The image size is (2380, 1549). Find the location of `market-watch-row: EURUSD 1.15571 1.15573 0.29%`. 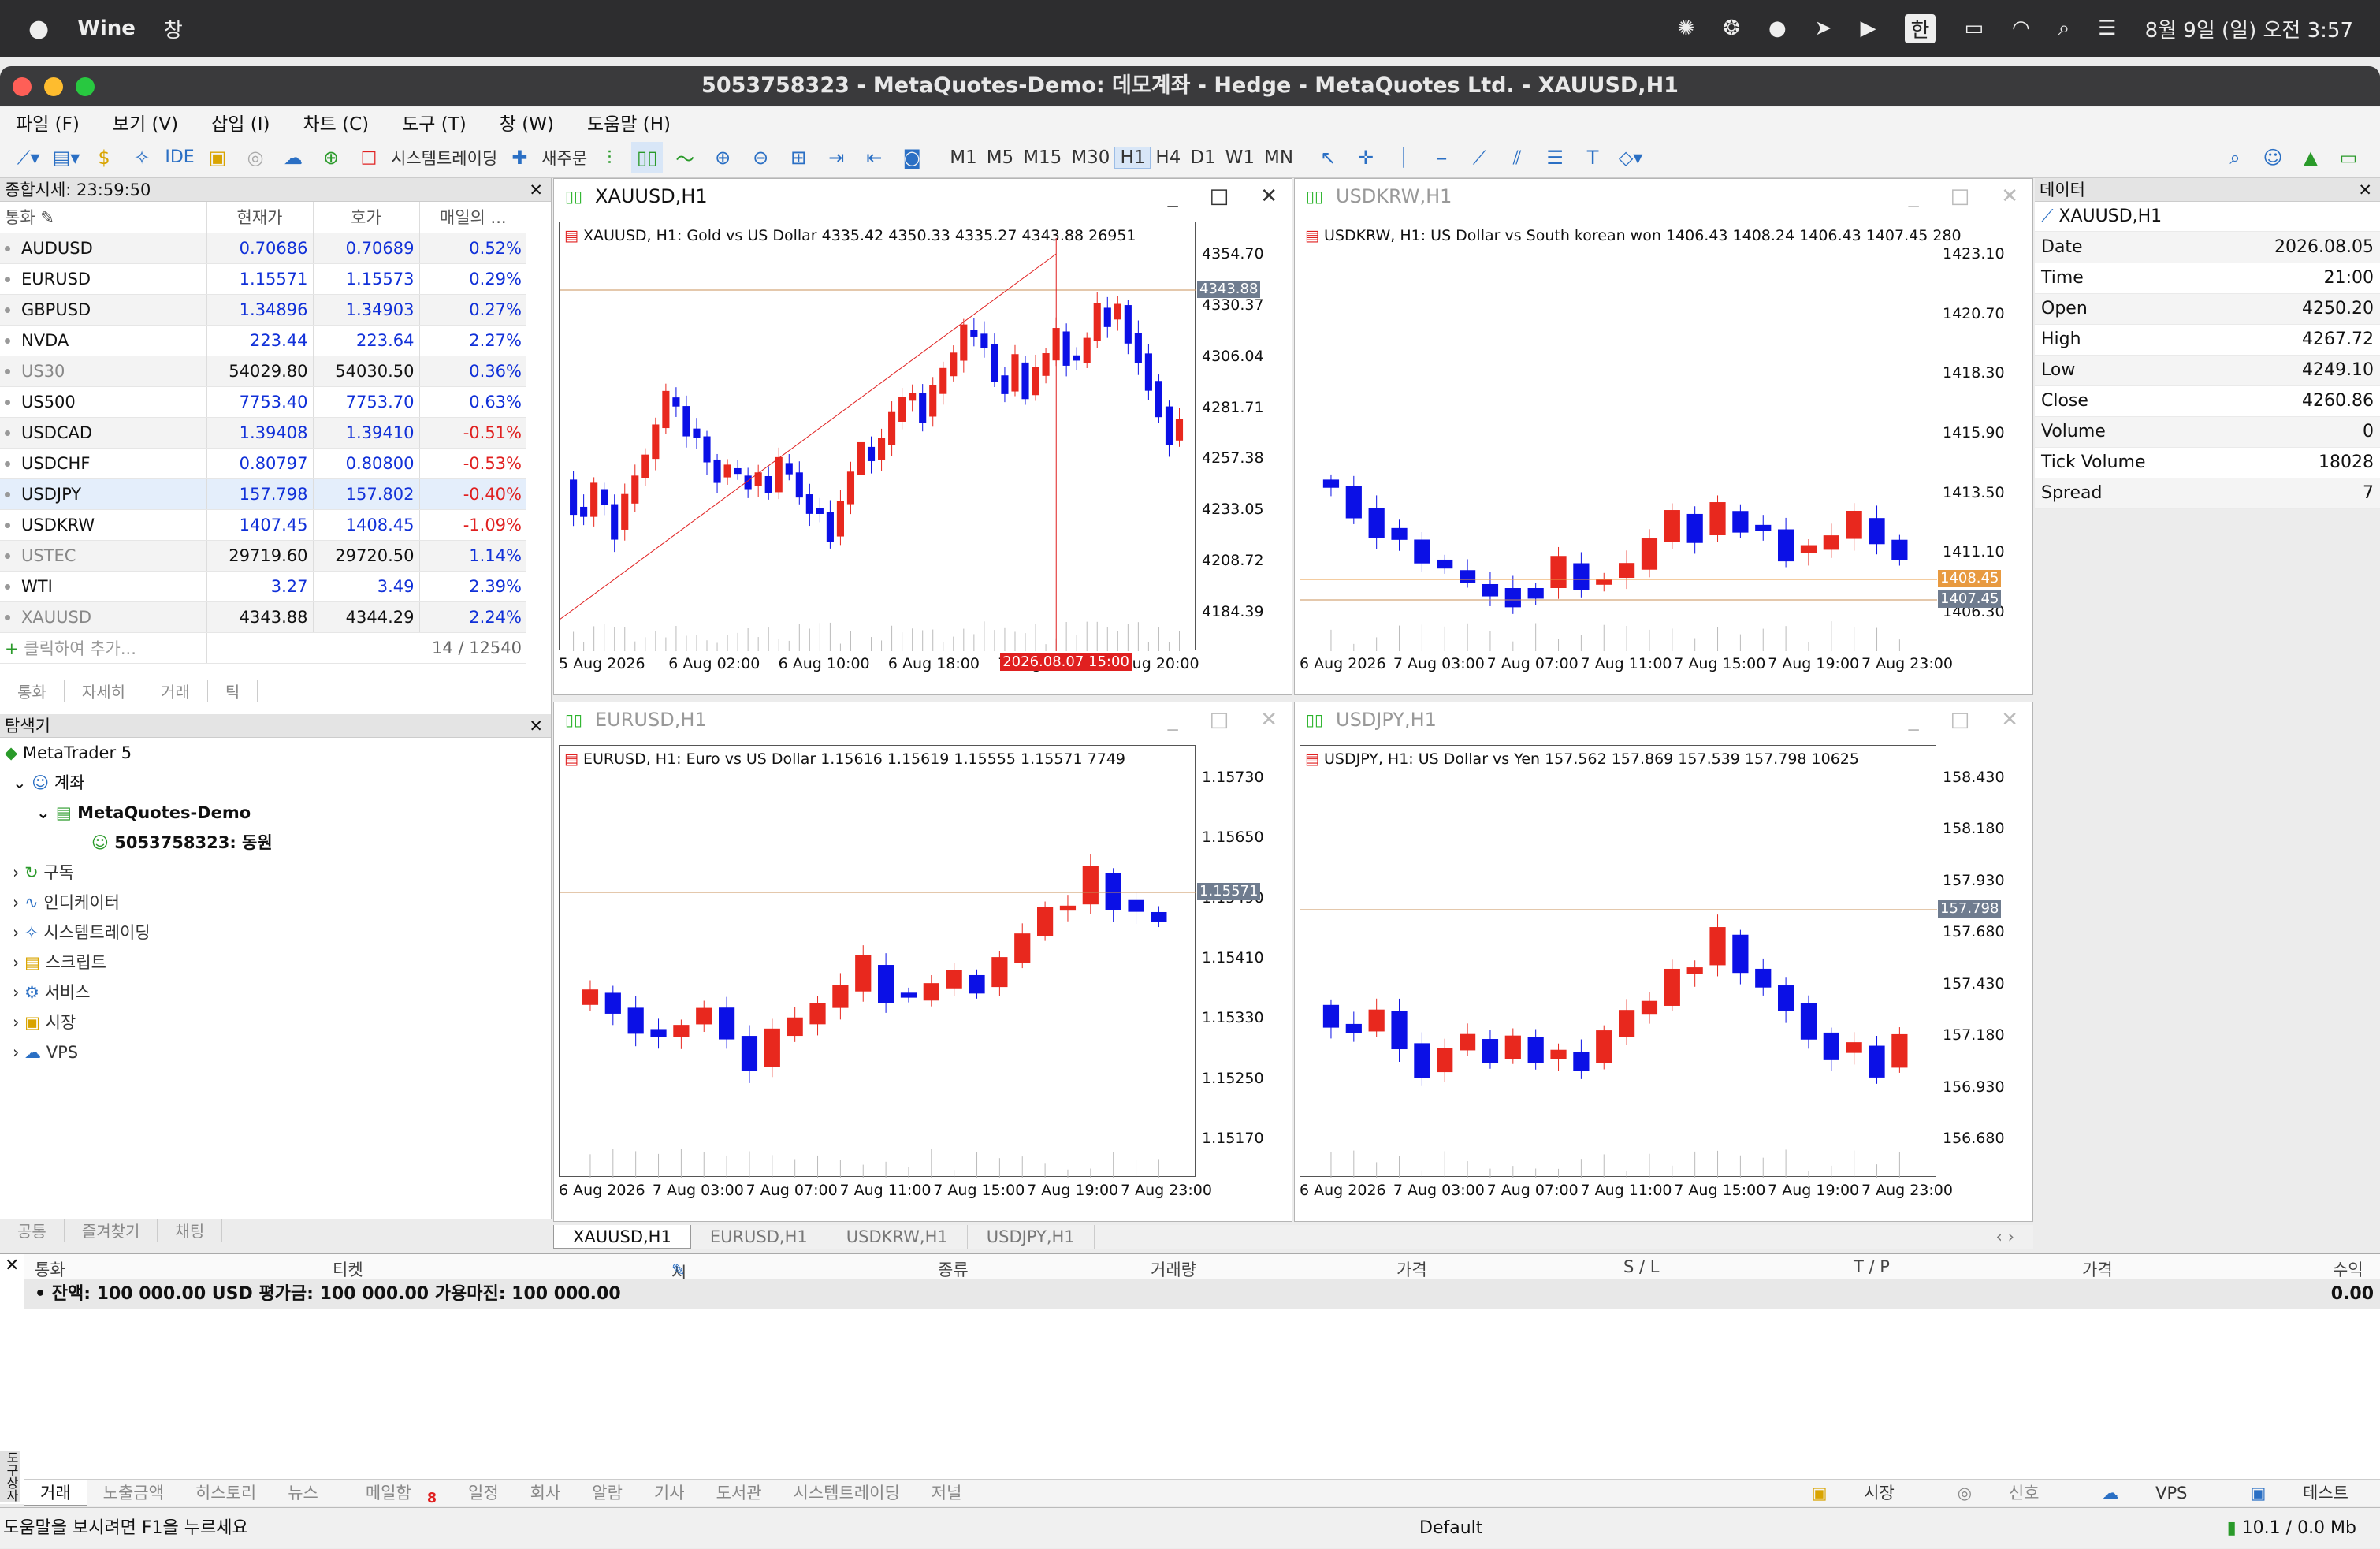

market-watch-row: EURUSD 1.15571 1.15573 0.29% is located at coordinates (263, 278).